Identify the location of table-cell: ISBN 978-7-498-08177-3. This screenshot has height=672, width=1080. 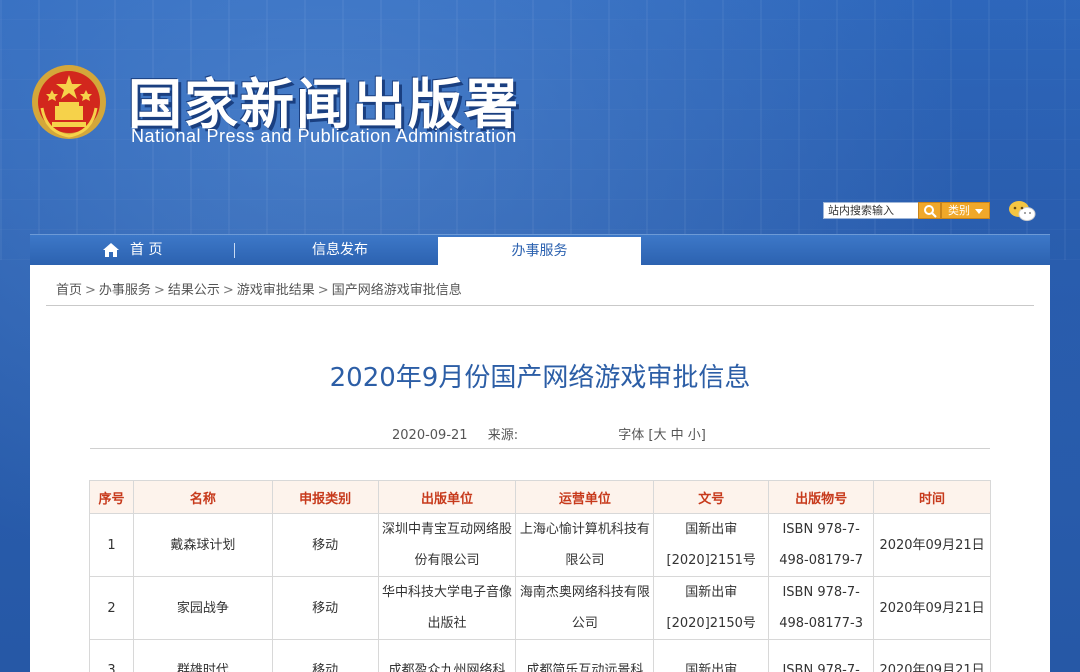
(821, 608).